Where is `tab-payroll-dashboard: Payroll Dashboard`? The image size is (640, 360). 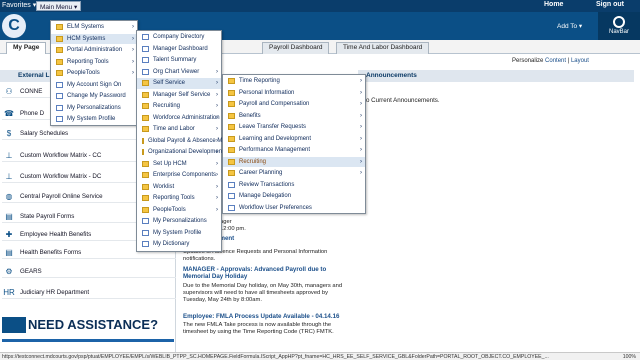
tab-payroll-dashboard: Payroll Dashboard is located at coordinates (296, 48).